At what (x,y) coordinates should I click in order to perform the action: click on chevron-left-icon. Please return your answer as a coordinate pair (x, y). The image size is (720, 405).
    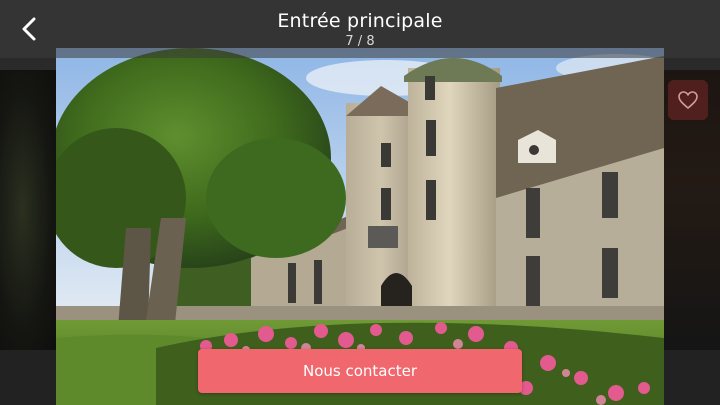
    Looking at the image, I should click on (29, 29).